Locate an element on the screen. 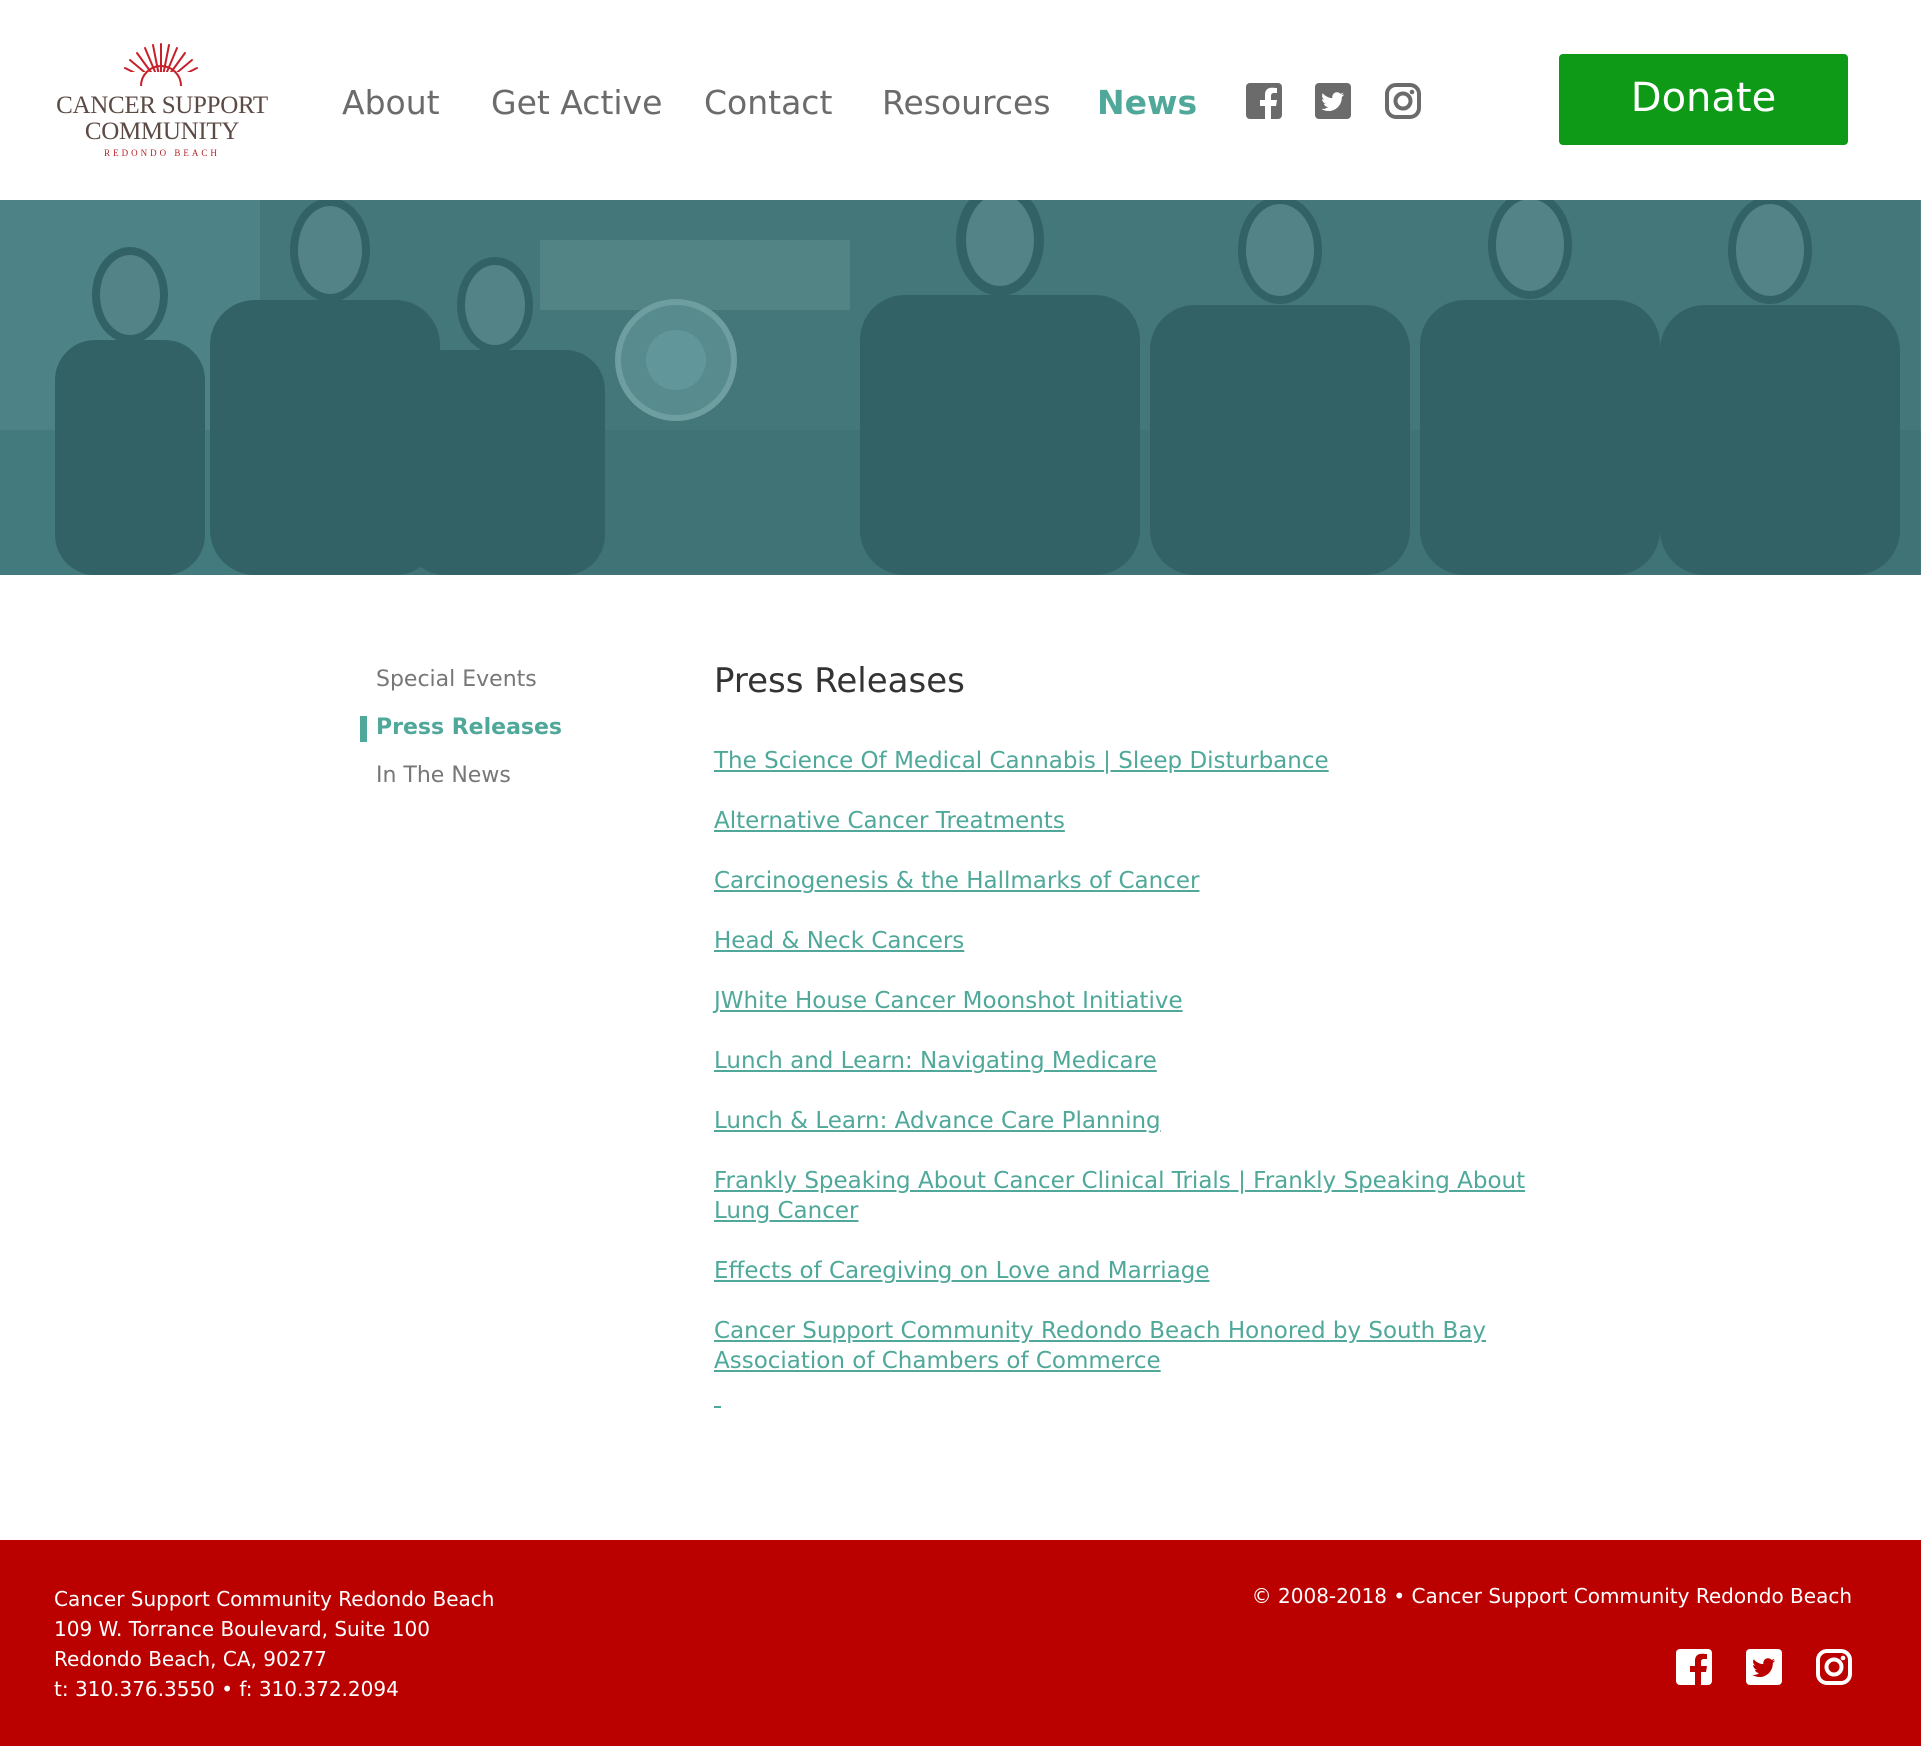  nav-contact: Contact is located at coordinates (768, 102).